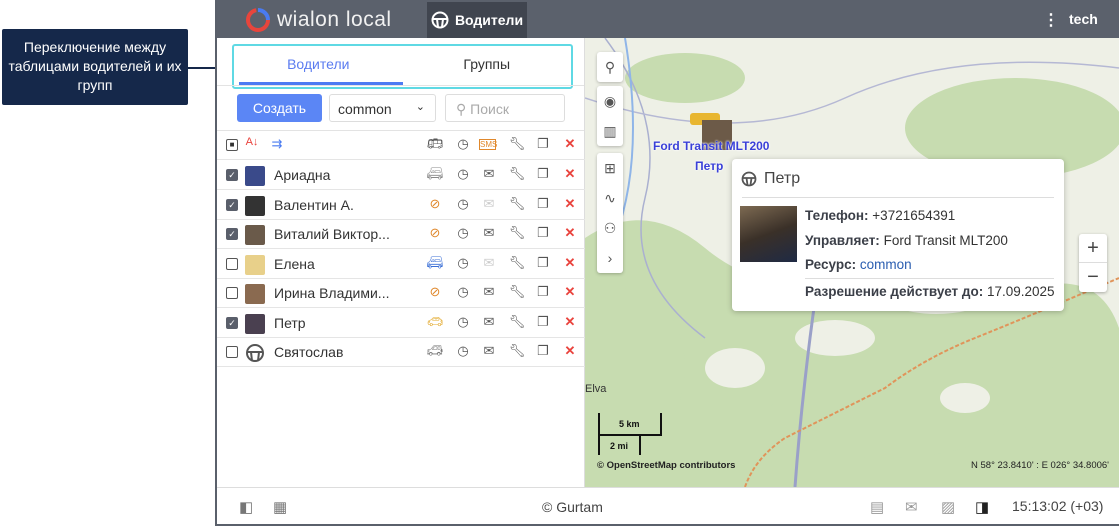 The width and height of the screenshot is (1119, 526). What do you see at coordinates (401, 264) in the screenshot?
I see `table-row: Елена 🚐︎ ◷ ✉ 🔧︎ ❐ ✕` at bounding box center [401, 264].